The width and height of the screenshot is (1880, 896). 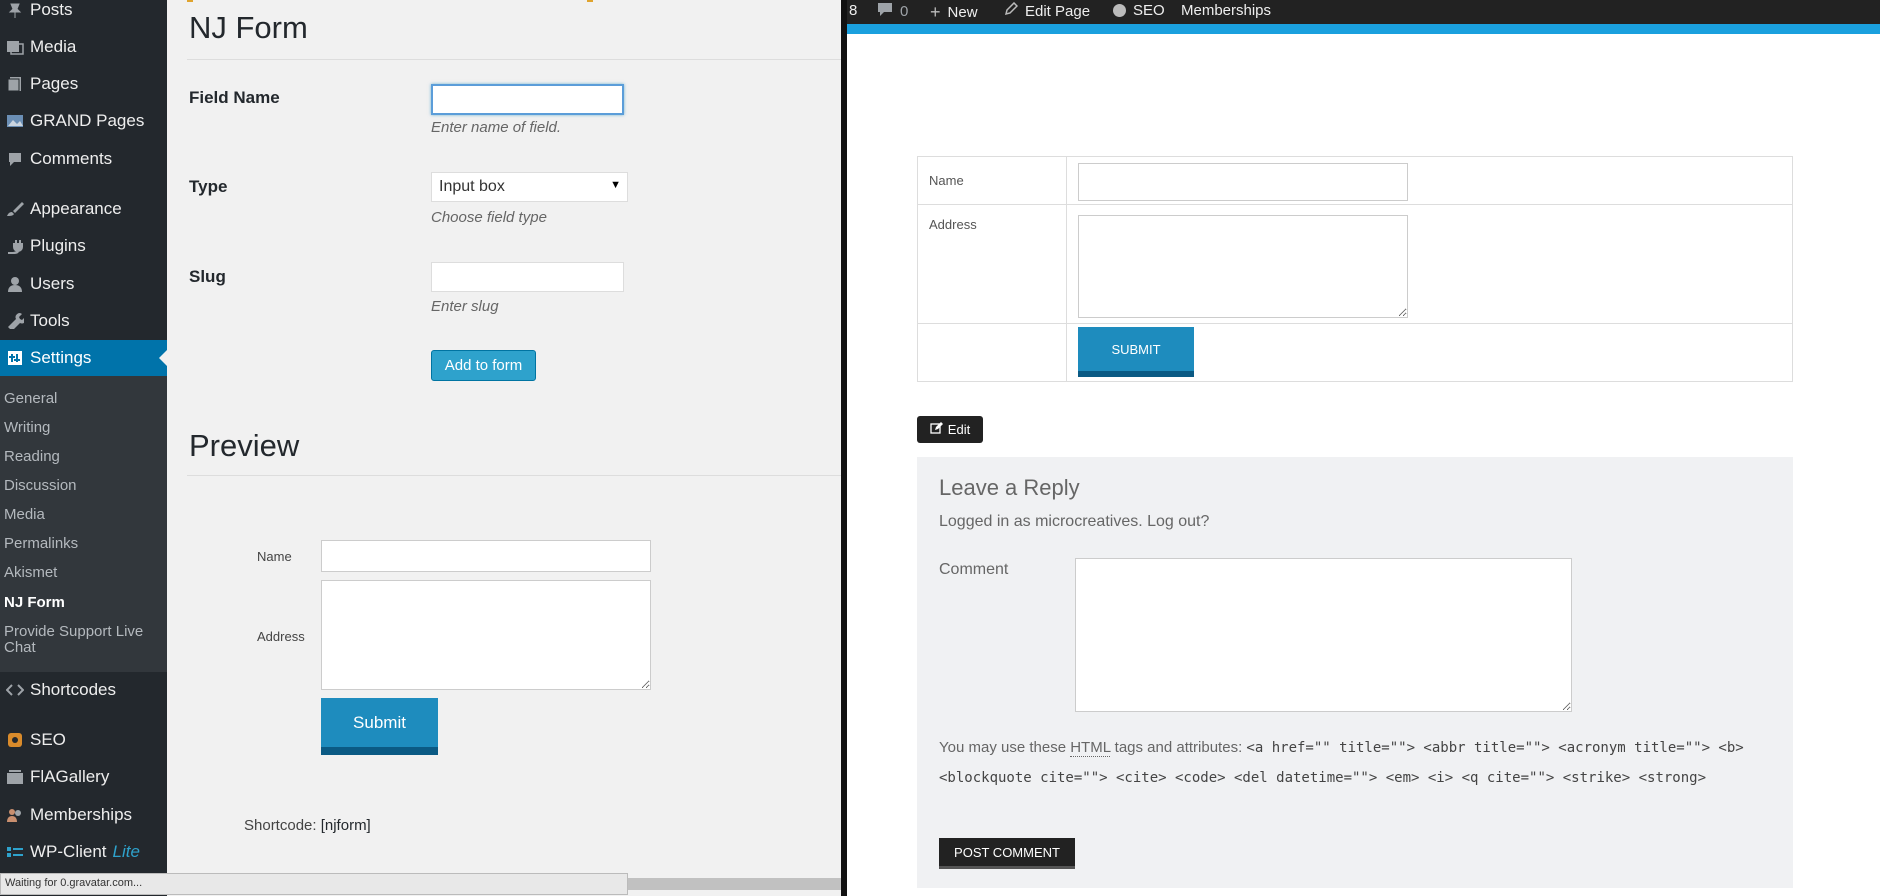 What do you see at coordinates (496, 127) in the screenshot?
I see `field-name-description: Enter name of field.` at bounding box center [496, 127].